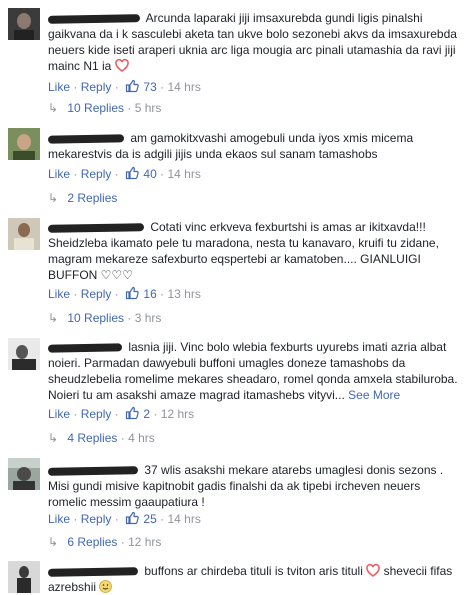 The height and width of the screenshot is (595, 475). I want to click on view-replies-link: ↳ 10 Replies · 5 hrs, so click(104, 108).